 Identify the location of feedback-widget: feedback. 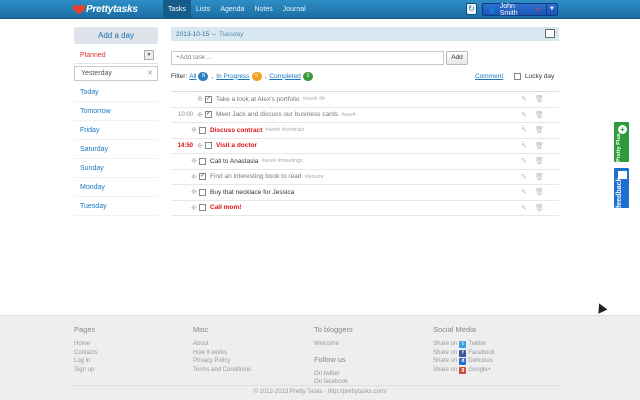
(621, 188).